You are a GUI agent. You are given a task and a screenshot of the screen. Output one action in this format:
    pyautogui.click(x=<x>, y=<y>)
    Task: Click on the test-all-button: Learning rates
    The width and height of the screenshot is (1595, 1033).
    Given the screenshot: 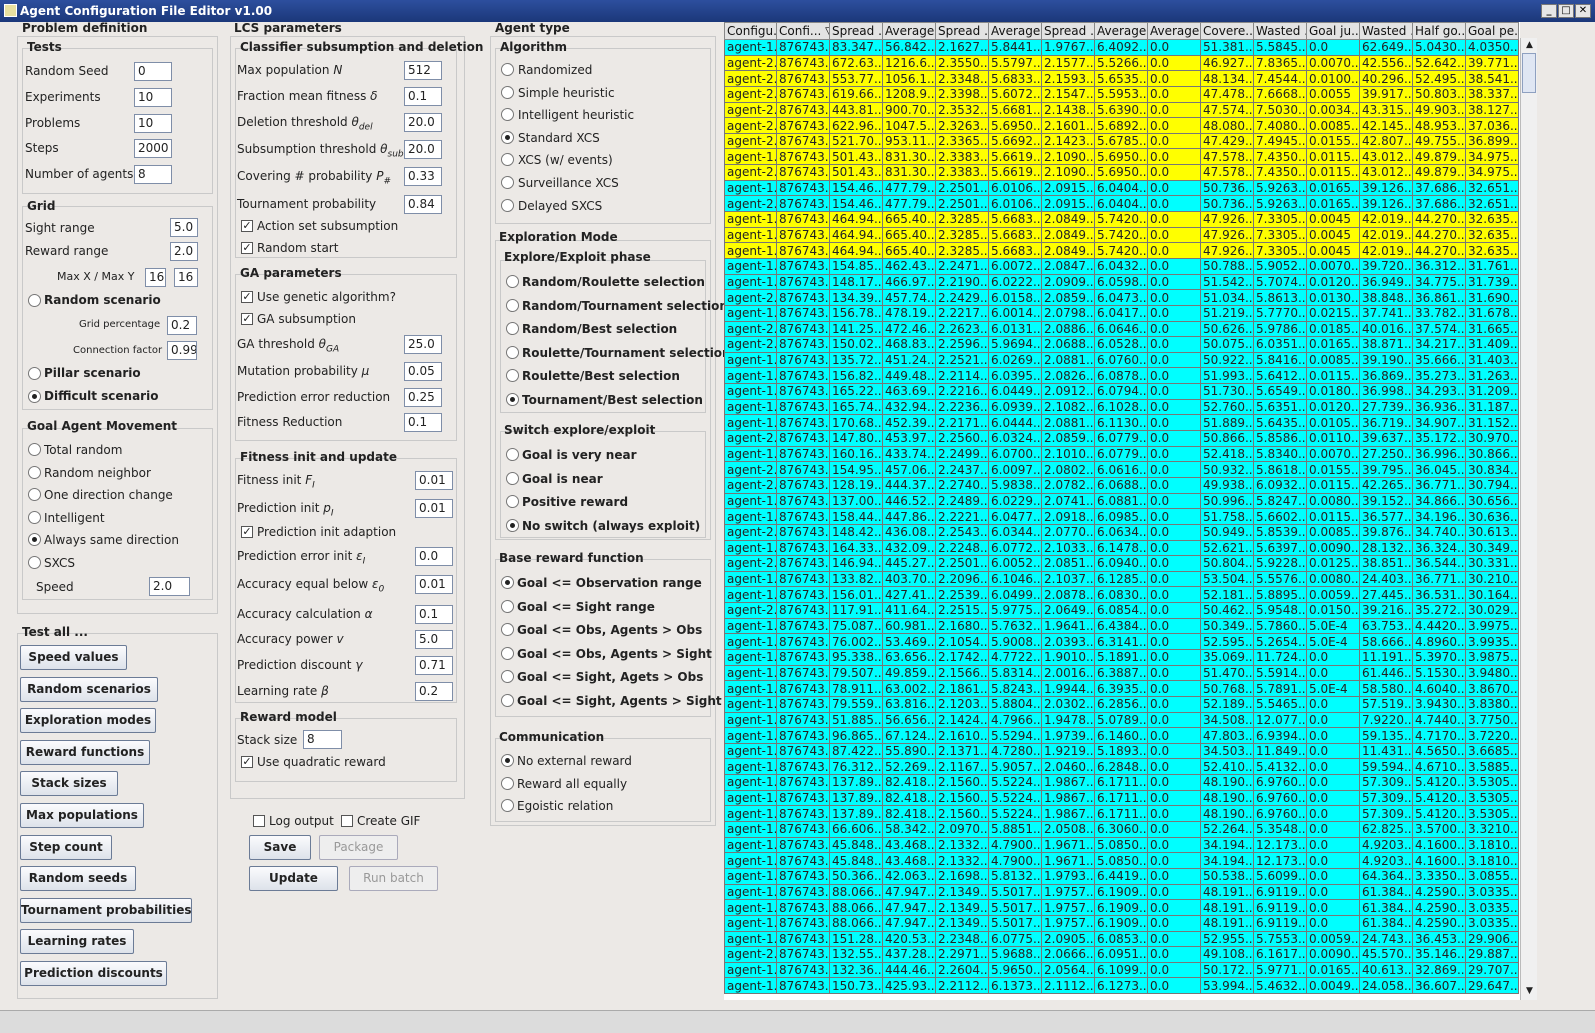 What is the action you would take?
    pyautogui.click(x=77, y=942)
    